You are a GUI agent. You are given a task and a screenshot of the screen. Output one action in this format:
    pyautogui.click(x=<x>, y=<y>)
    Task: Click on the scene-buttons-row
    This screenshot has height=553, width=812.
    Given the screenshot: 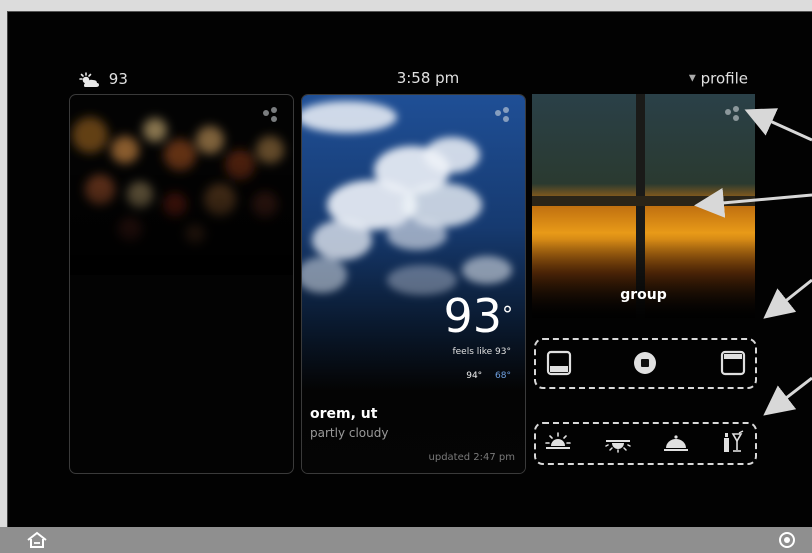 What is the action you would take?
    pyautogui.click(x=645, y=443)
    